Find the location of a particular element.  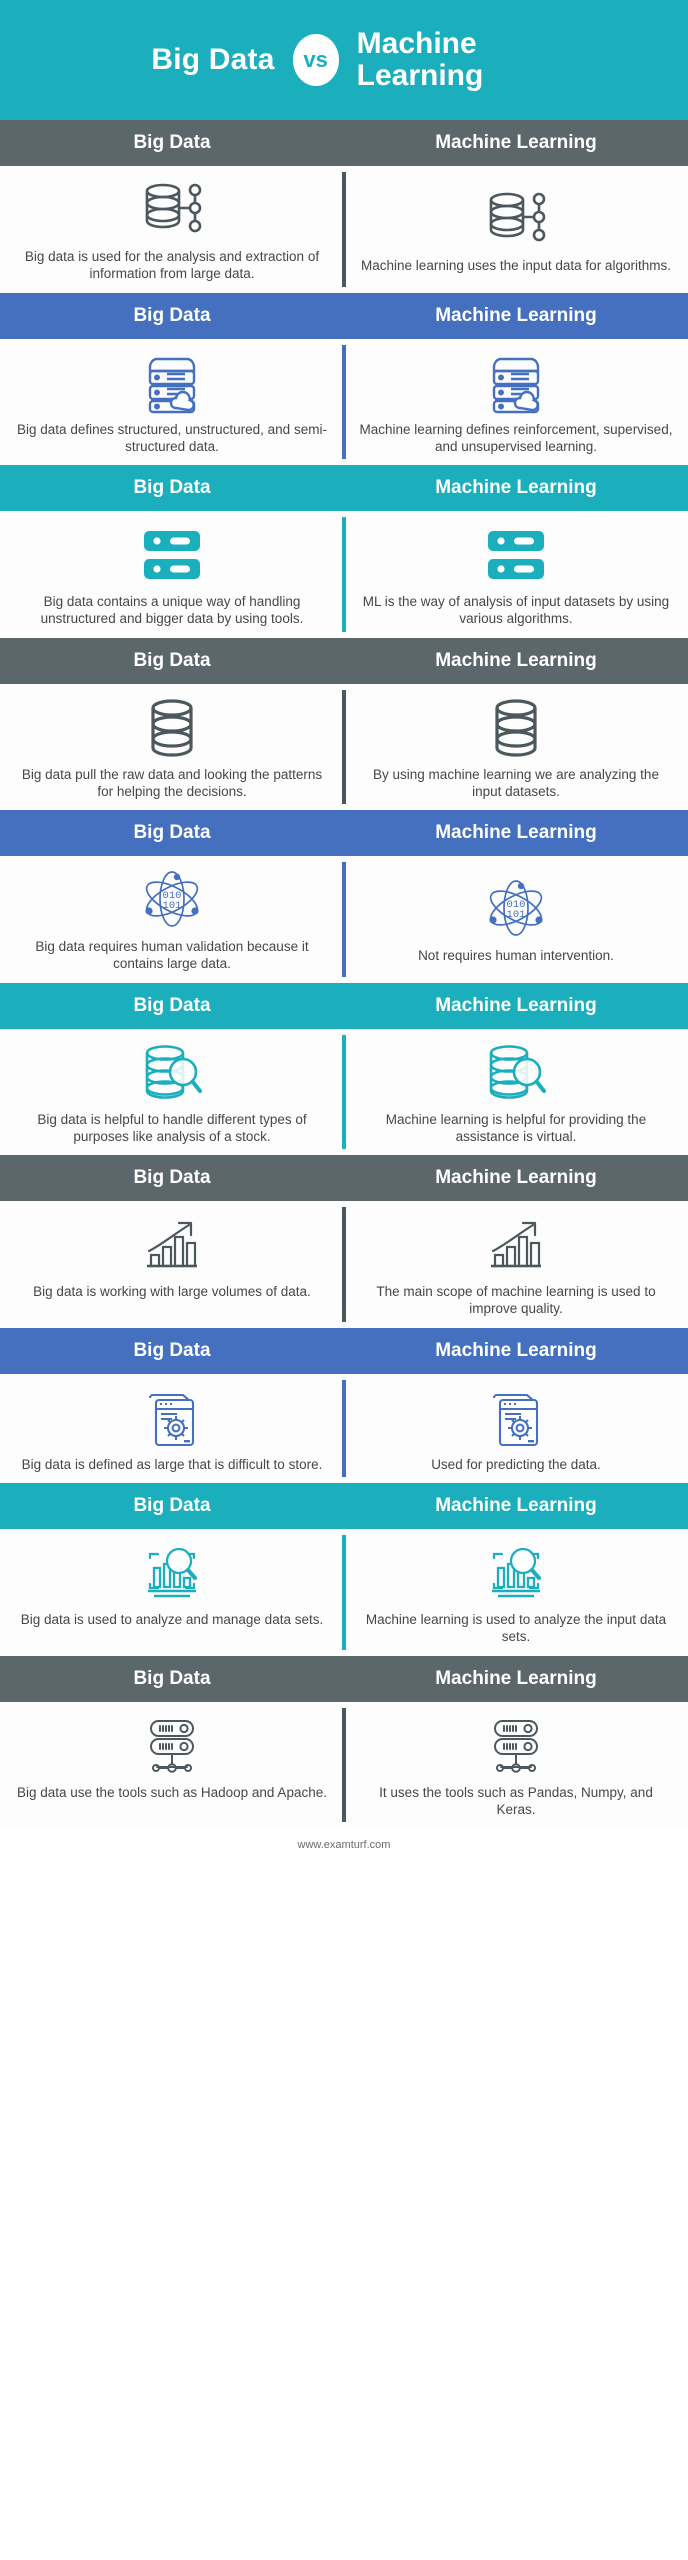

footer: www.examturf.com is located at coordinates (344, 1845).